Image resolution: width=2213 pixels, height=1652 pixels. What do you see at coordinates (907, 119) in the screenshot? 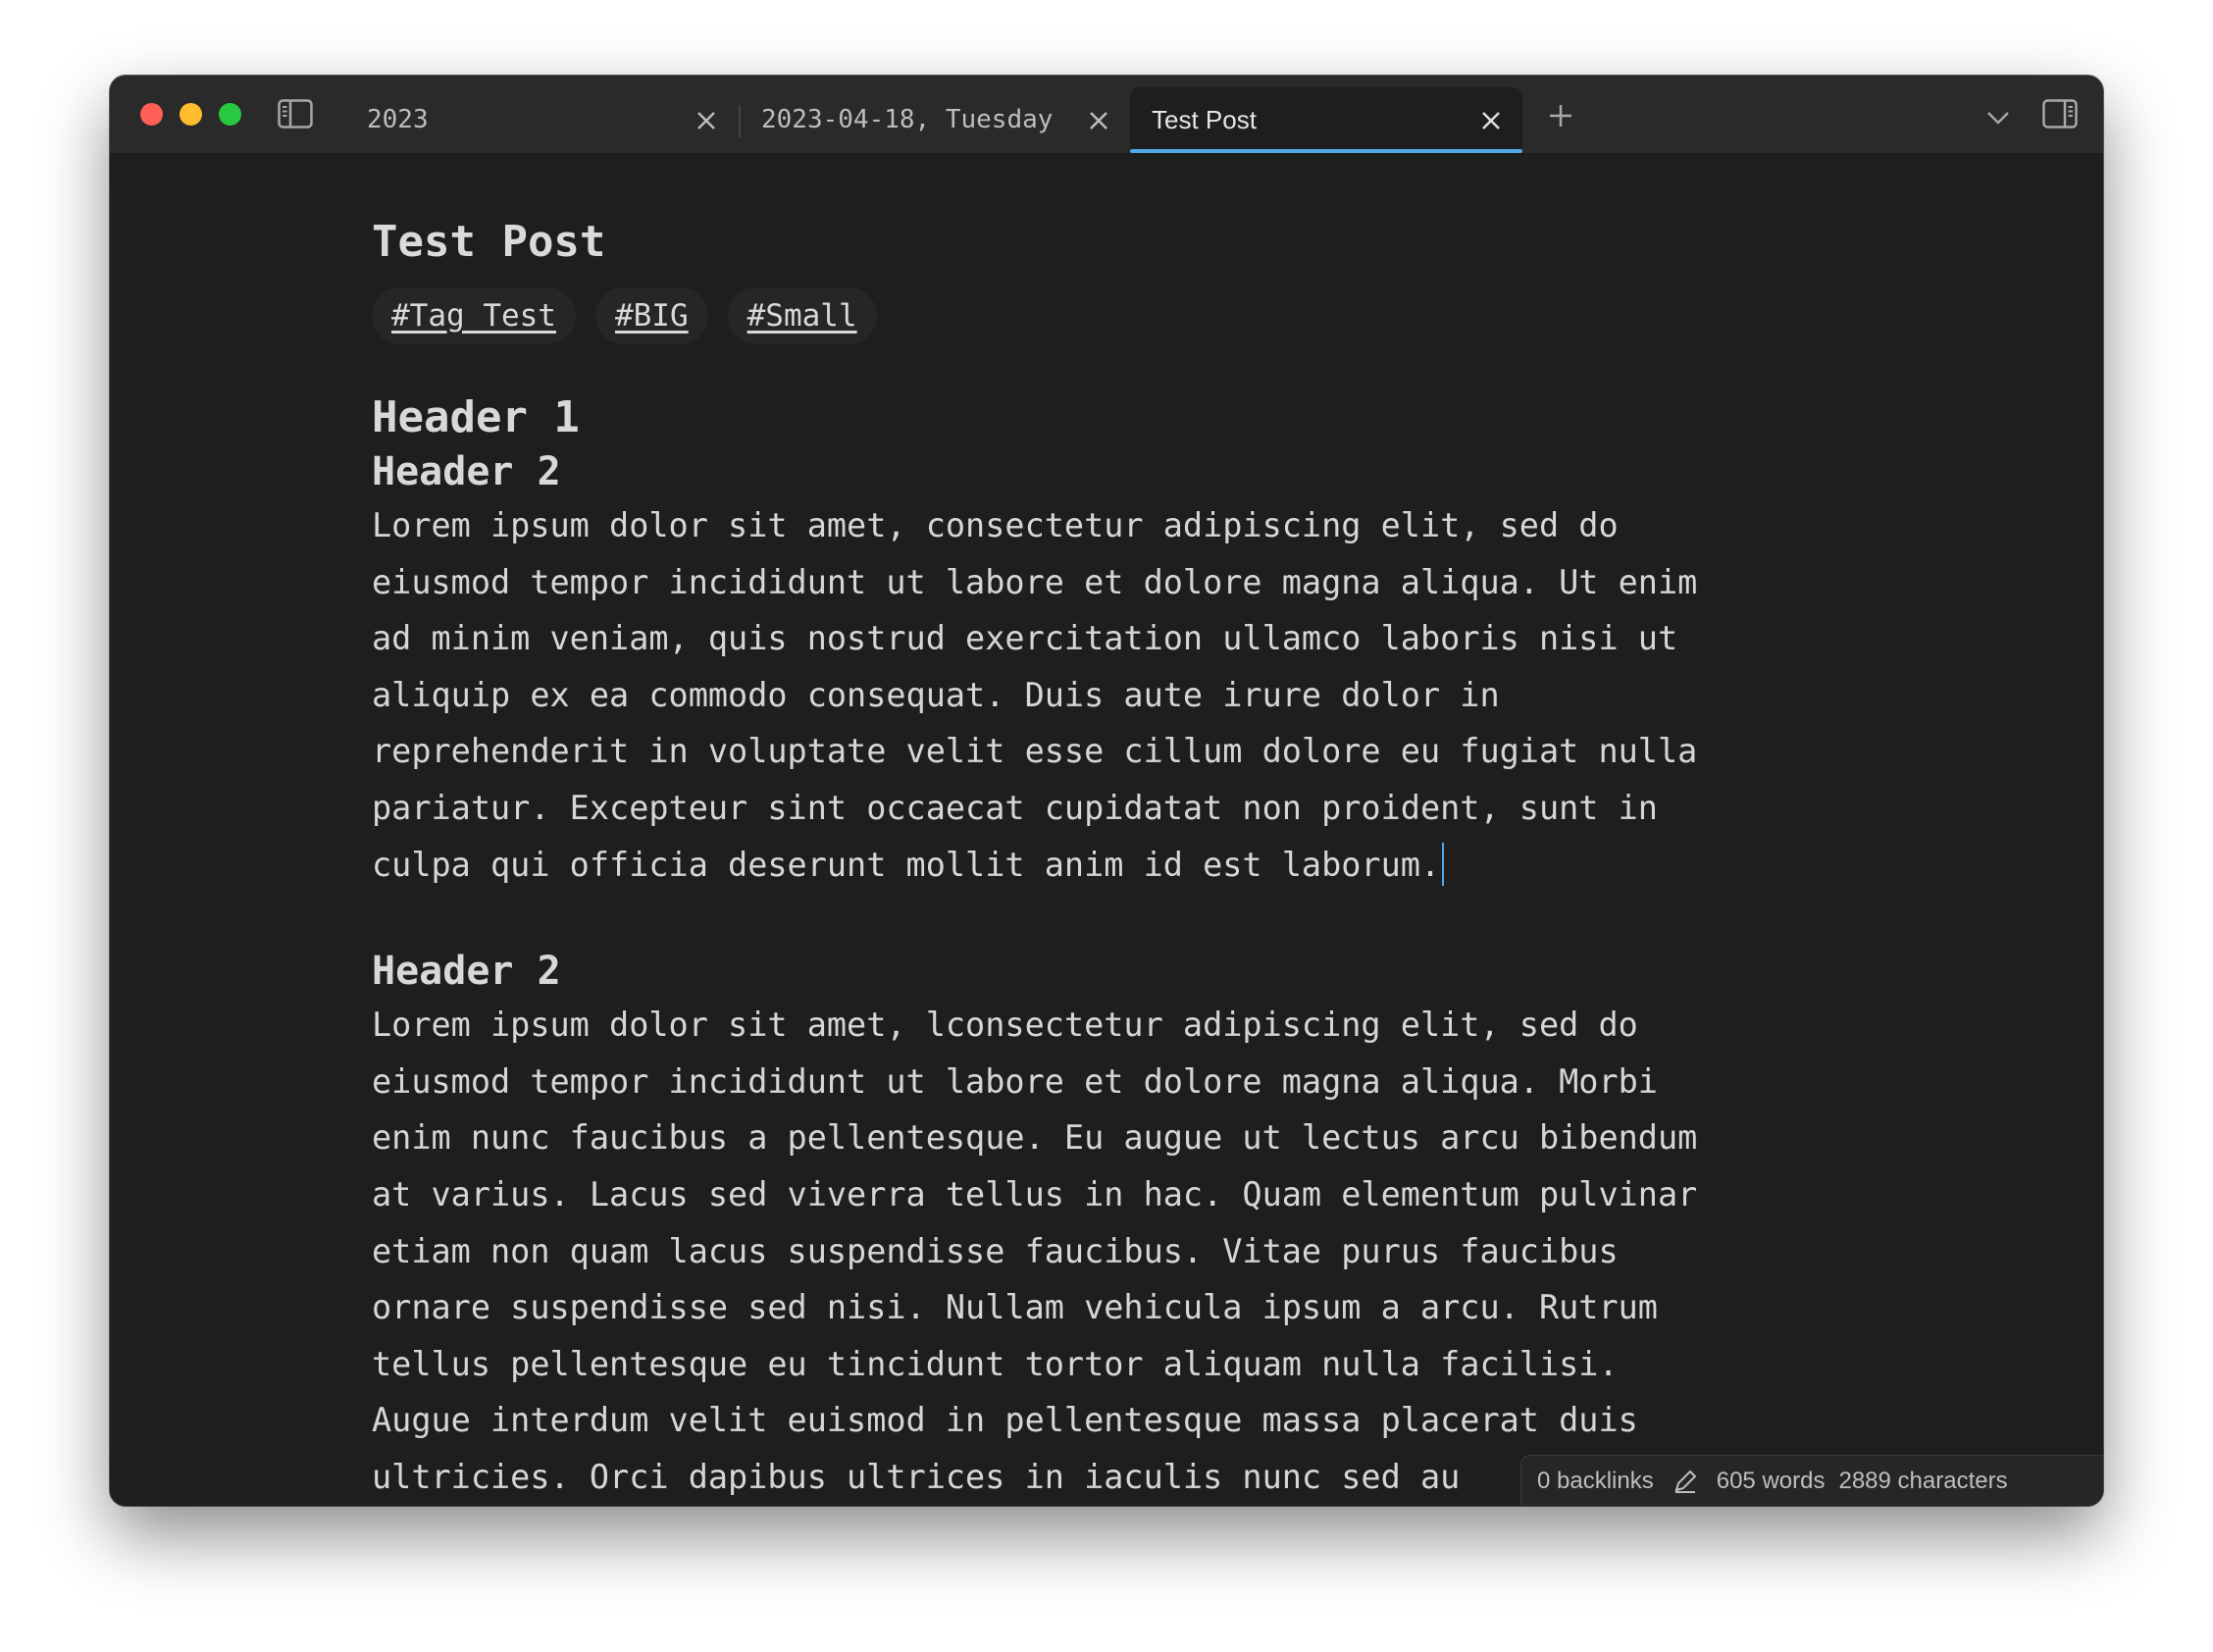
I see `tab-label: 2023-04-18, Tuesday` at bounding box center [907, 119].